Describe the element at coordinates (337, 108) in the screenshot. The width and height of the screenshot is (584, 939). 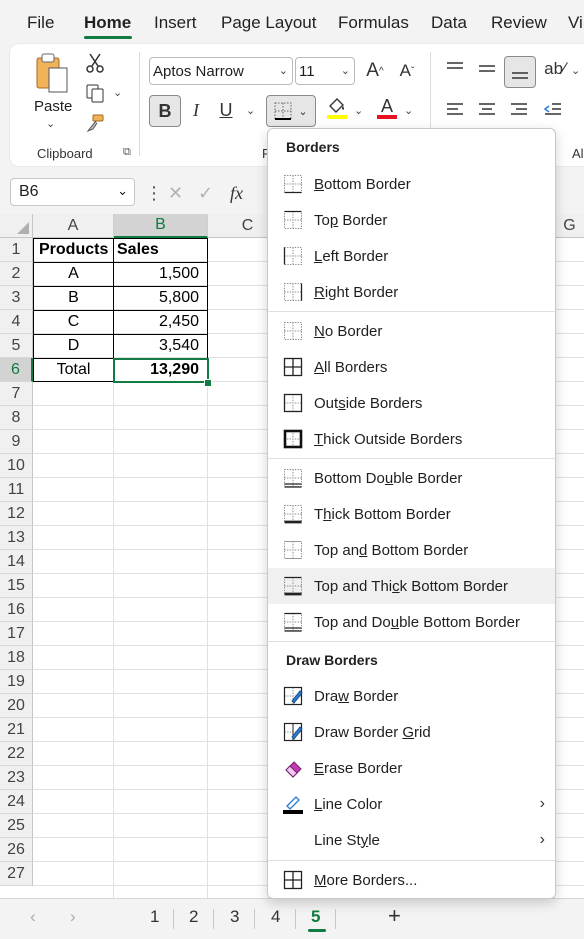
I see `fill-color-icon` at that location.